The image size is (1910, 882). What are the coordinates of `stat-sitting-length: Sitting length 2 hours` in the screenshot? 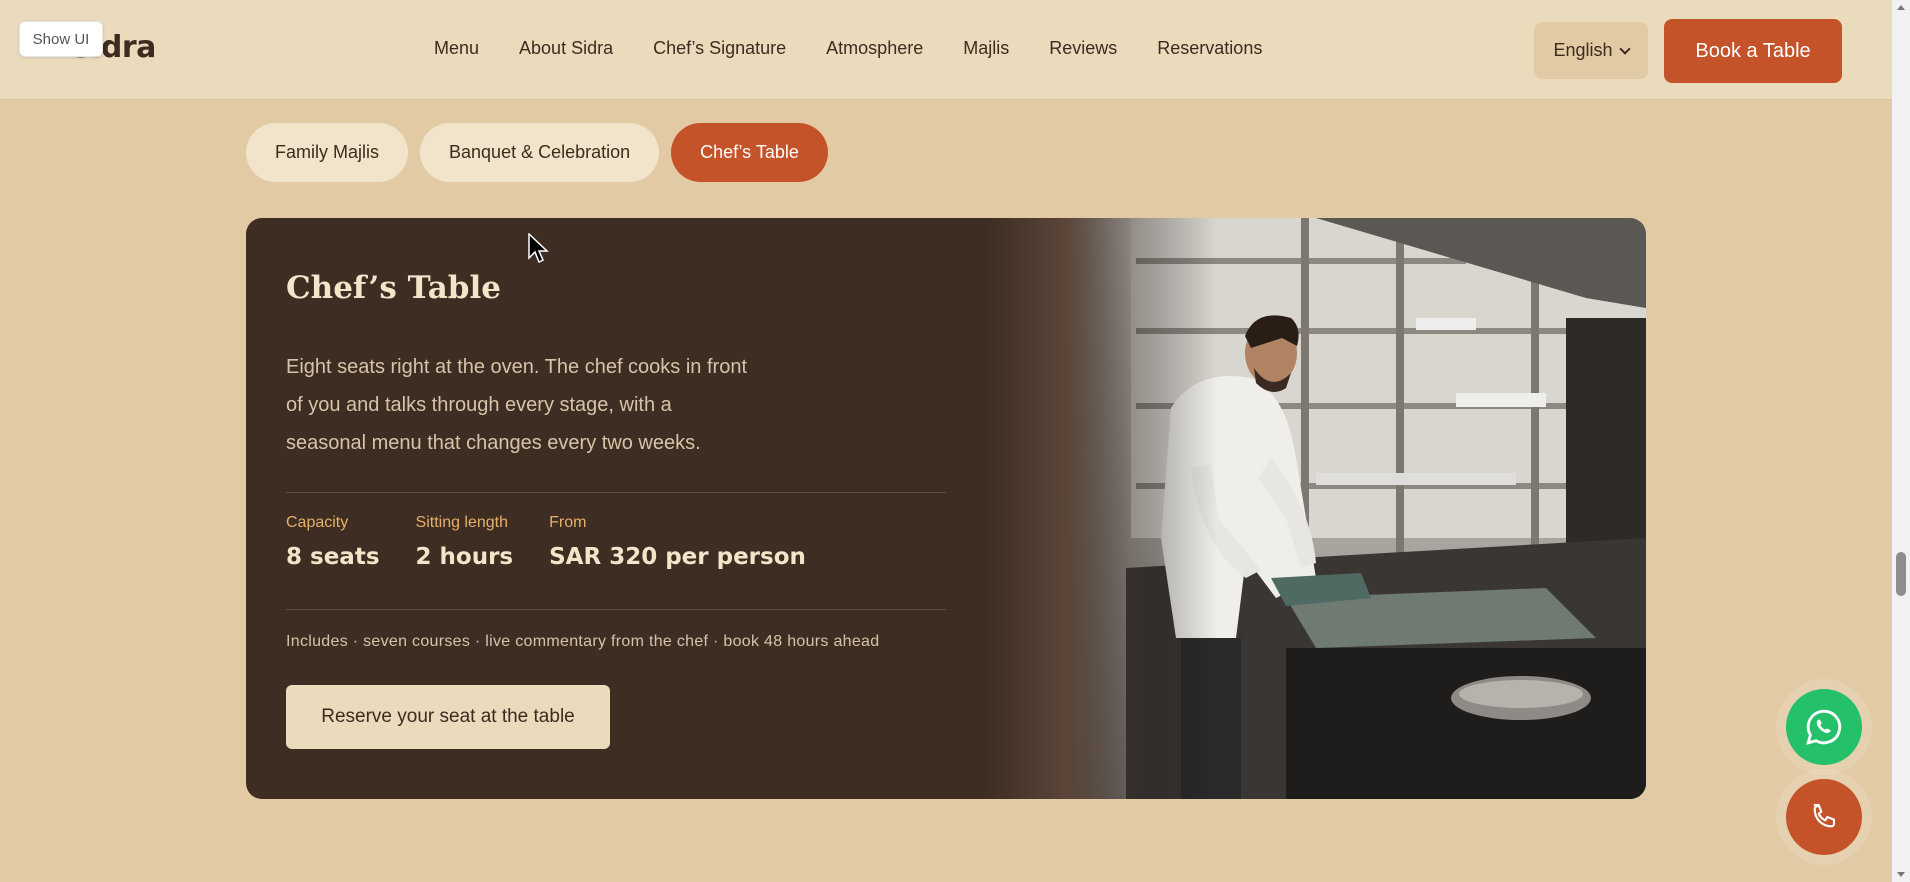 It's located at (465, 542).